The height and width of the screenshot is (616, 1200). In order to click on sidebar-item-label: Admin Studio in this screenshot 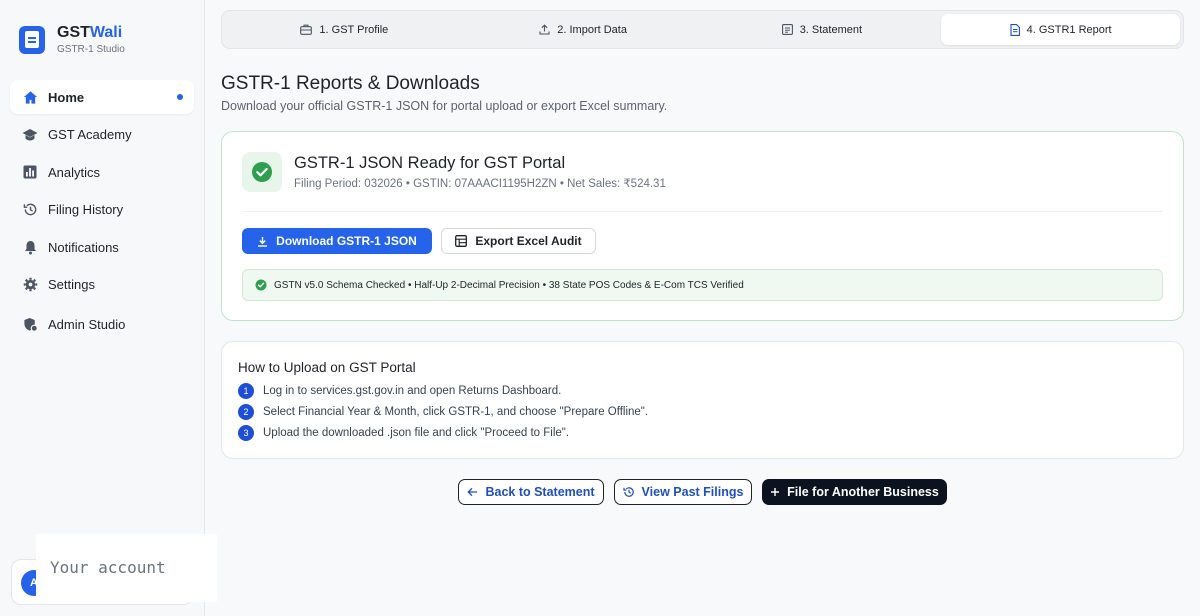, I will do `click(87, 325)`.